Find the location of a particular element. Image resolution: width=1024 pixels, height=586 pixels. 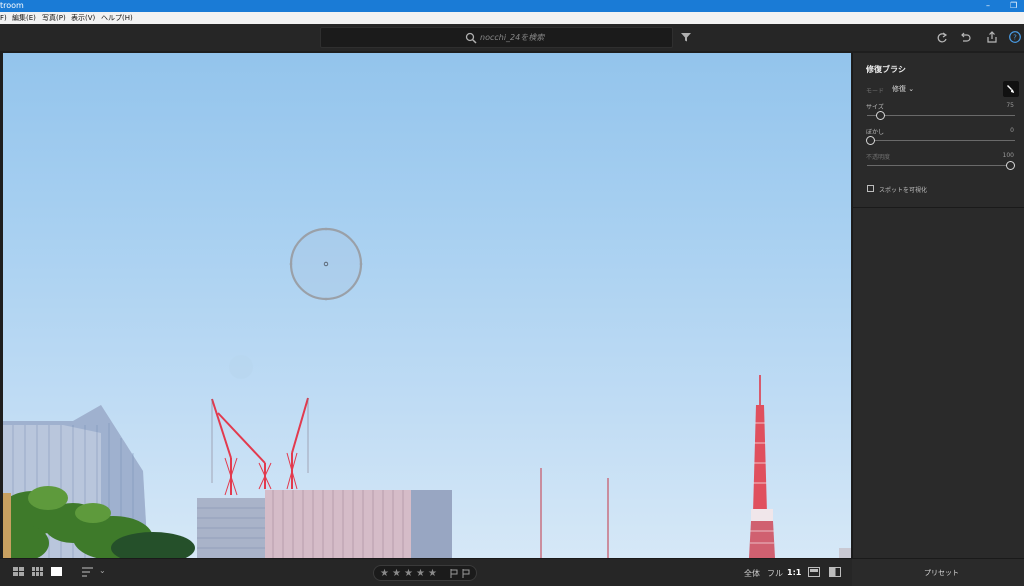

pick-flag-icon is located at coordinates (454, 573).